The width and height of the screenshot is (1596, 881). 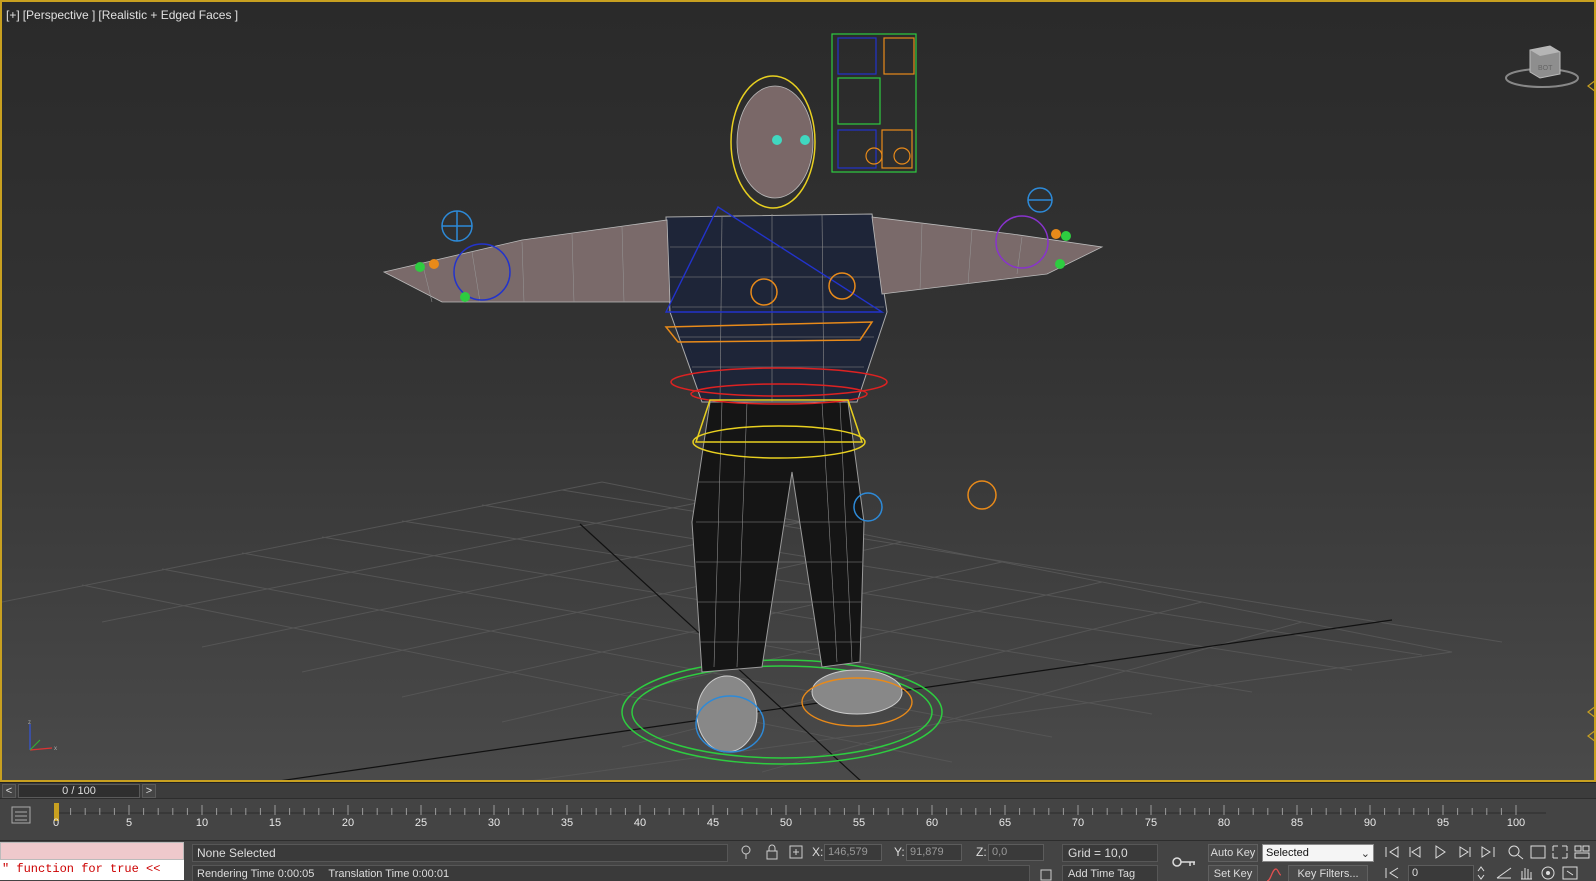 What do you see at coordinates (1516, 823) in the screenshot?
I see `trackbar-tick-label: 100` at bounding box center [1516, 823].